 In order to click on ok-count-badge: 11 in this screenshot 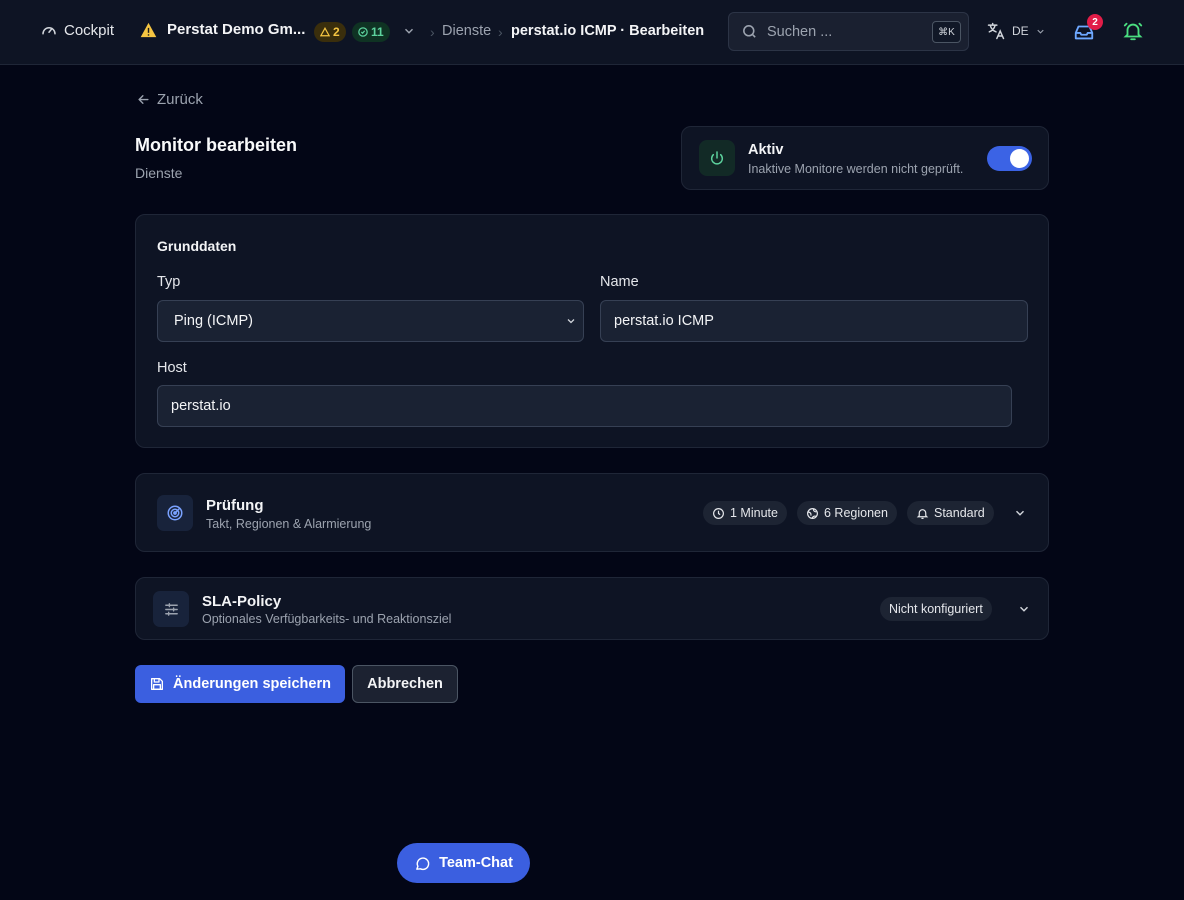, I will do `click(371, 32)`.